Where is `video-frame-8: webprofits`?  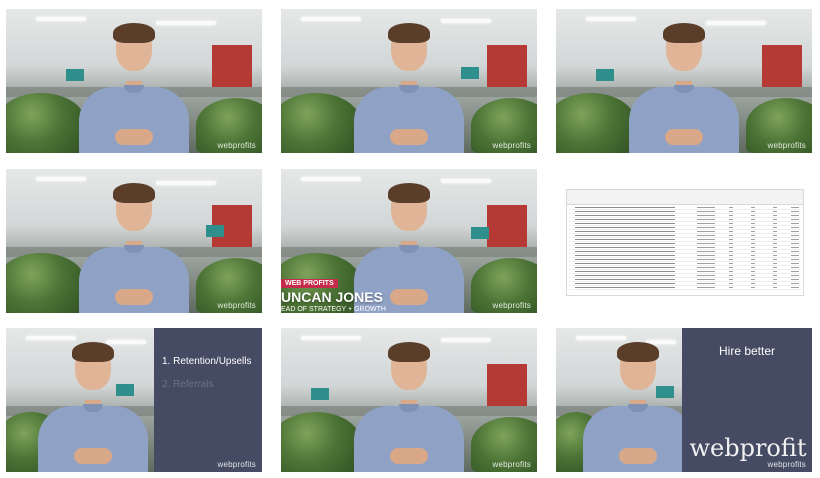 video-frame-8: webprofits is located at coordinates (409, 400).